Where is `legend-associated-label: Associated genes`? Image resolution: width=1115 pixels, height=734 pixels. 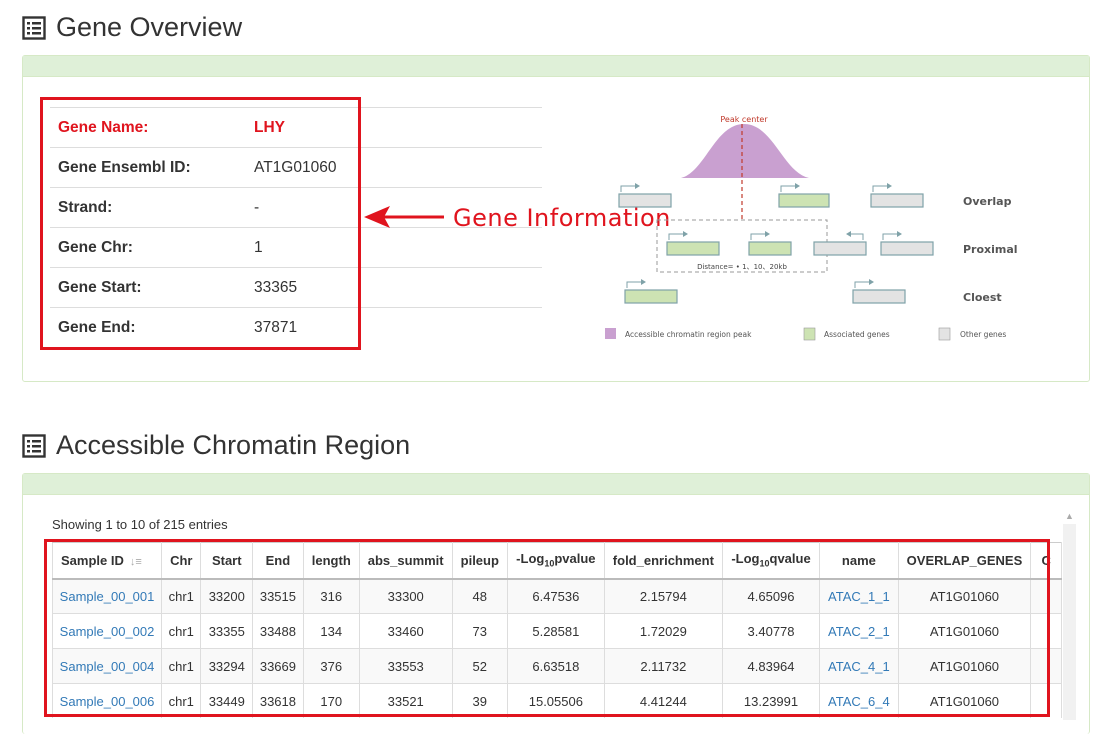 legend-associated-label: Associated genes is located at coordinates (857, 334).